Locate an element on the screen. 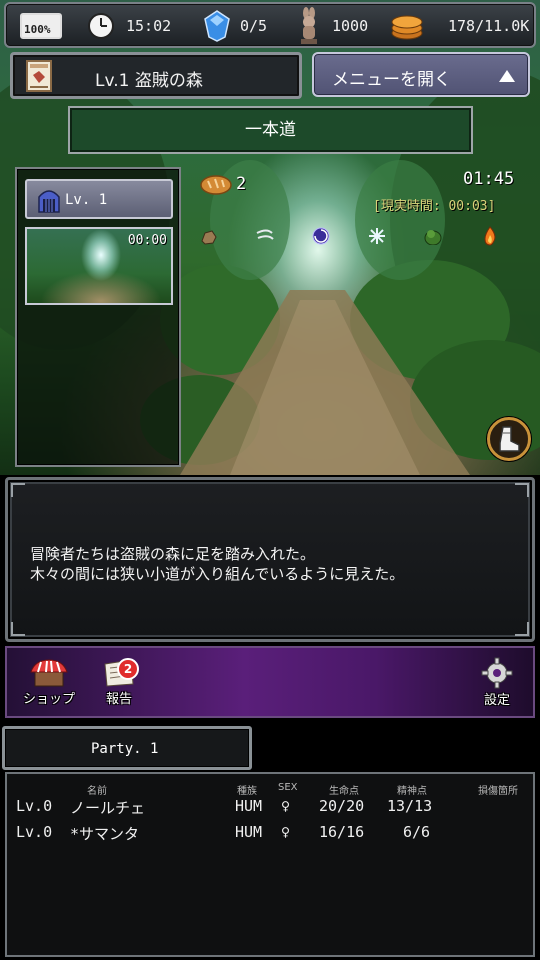 Image resolution: width=540 pixels, height=960 pixels. member-name: *サマンタ is located at coordinates (105, 834).